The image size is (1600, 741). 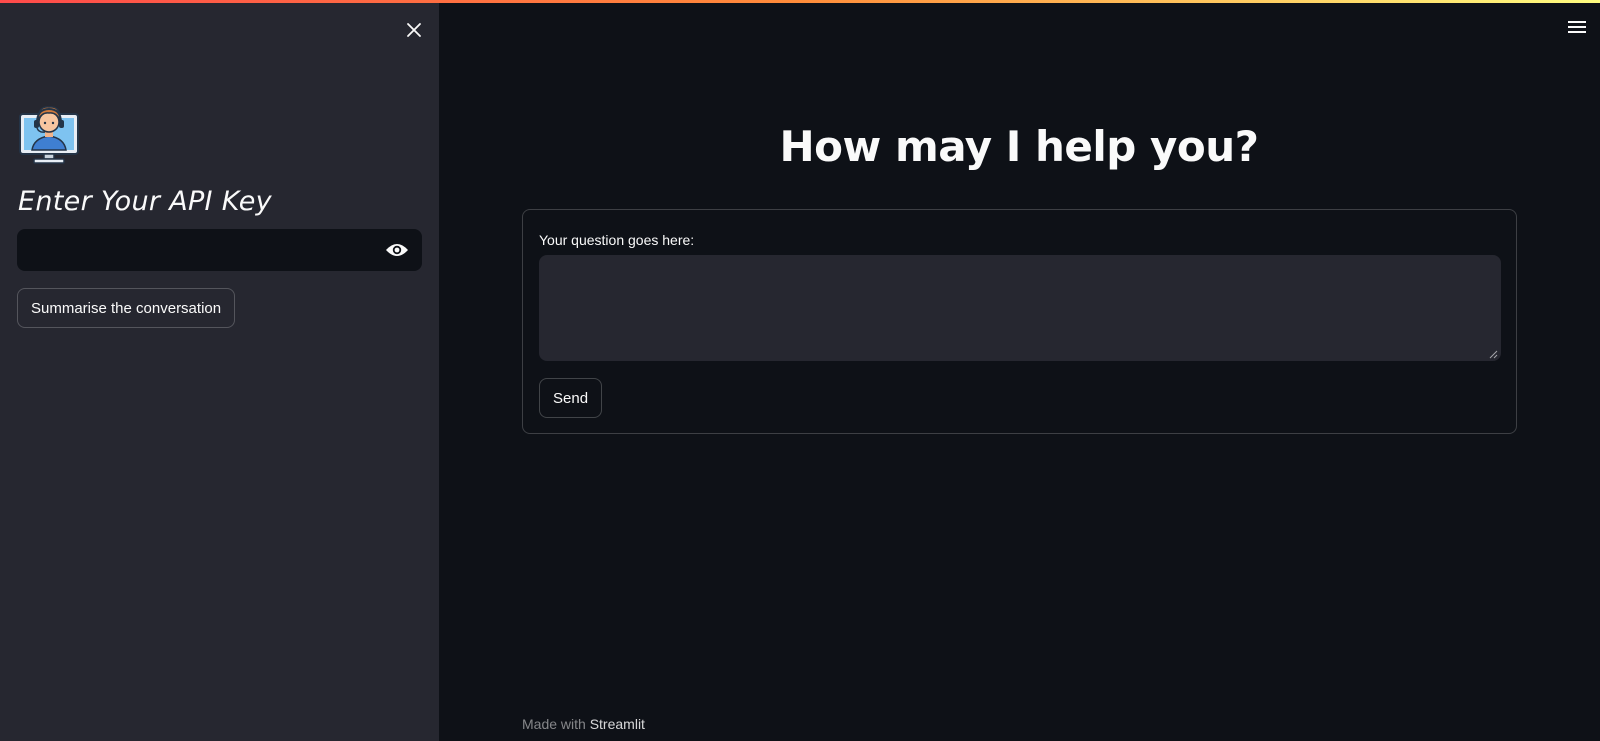 What do you see at coordinates (192, 250) in the screenshot?
I see `api-key-input` at bounding box center [192, 250].